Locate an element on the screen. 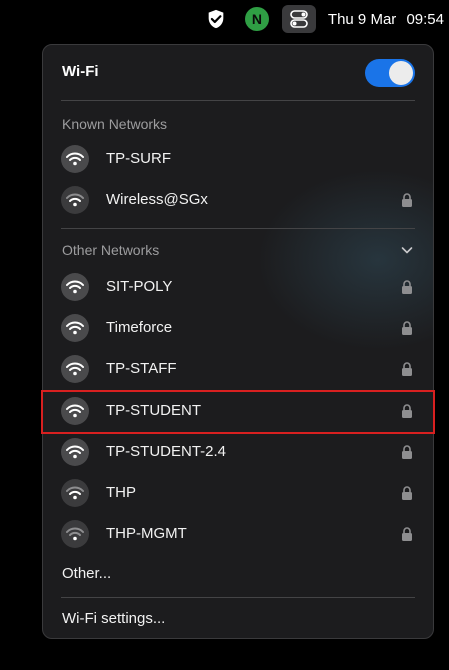 Image resolution: width=449 pixels, height=670 pixels. network-name: THP is located at coordinates (121, 492).